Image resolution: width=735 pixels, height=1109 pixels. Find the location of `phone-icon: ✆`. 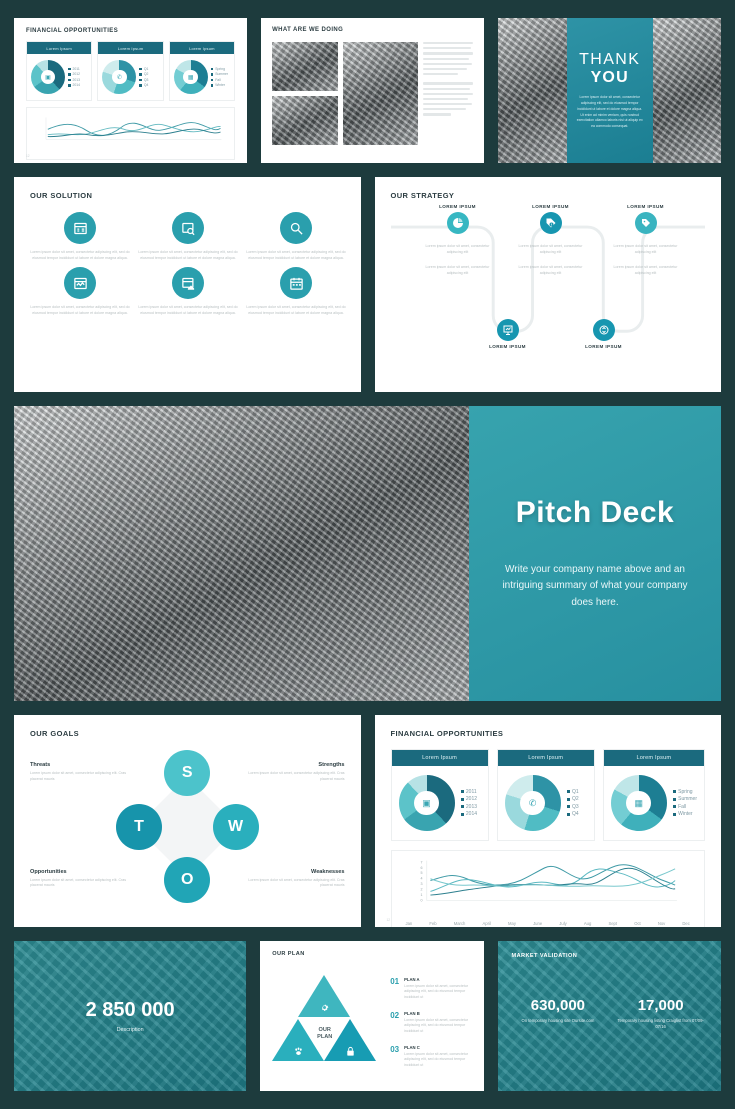

phone-icon: ✆ is located at coordinates (119, 77).